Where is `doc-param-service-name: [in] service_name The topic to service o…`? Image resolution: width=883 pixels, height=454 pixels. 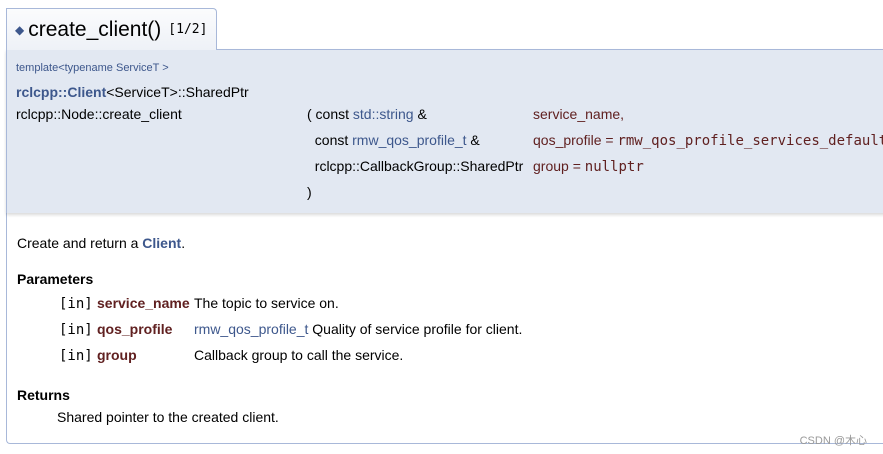 doc-param-service-name: [in] service_name The topic to service o… is located at coordinates (199, 306).